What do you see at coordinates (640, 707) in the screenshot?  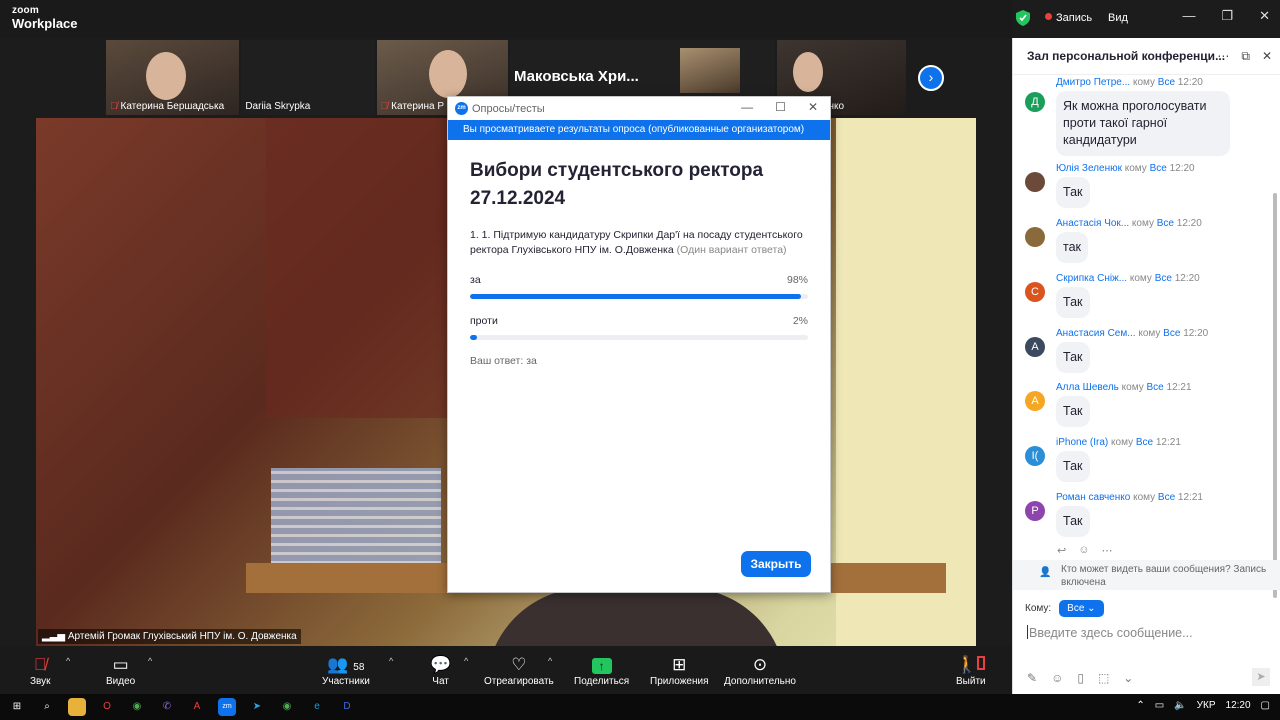 I see `os-taskbar: ⊞ ⌕ O ◉ ✆ A zm ➤ ◉ e D ⌃ ▭ 🔈 УКР 12:20 ▢` at bounding box center [640, 707].